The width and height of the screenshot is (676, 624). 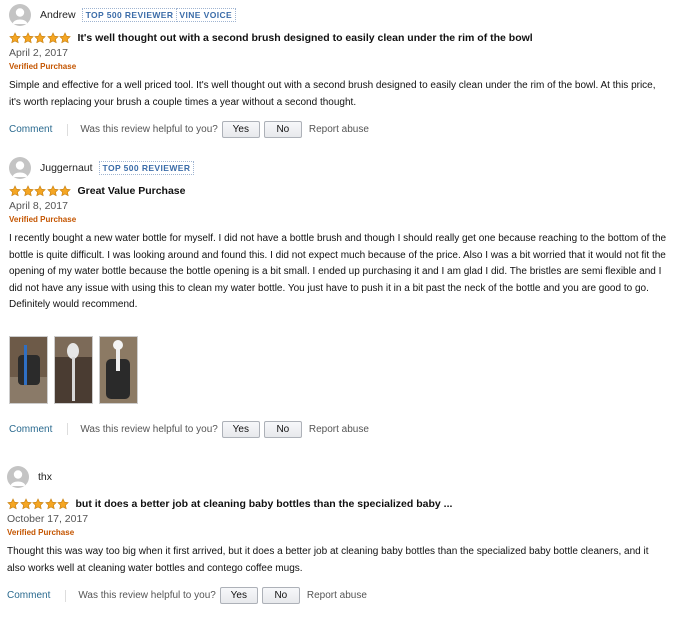 What do you see at coordinates (58, 15) in the screenshot?
I see `reviewer-name: Andrew` at bounding box center [58, 15].